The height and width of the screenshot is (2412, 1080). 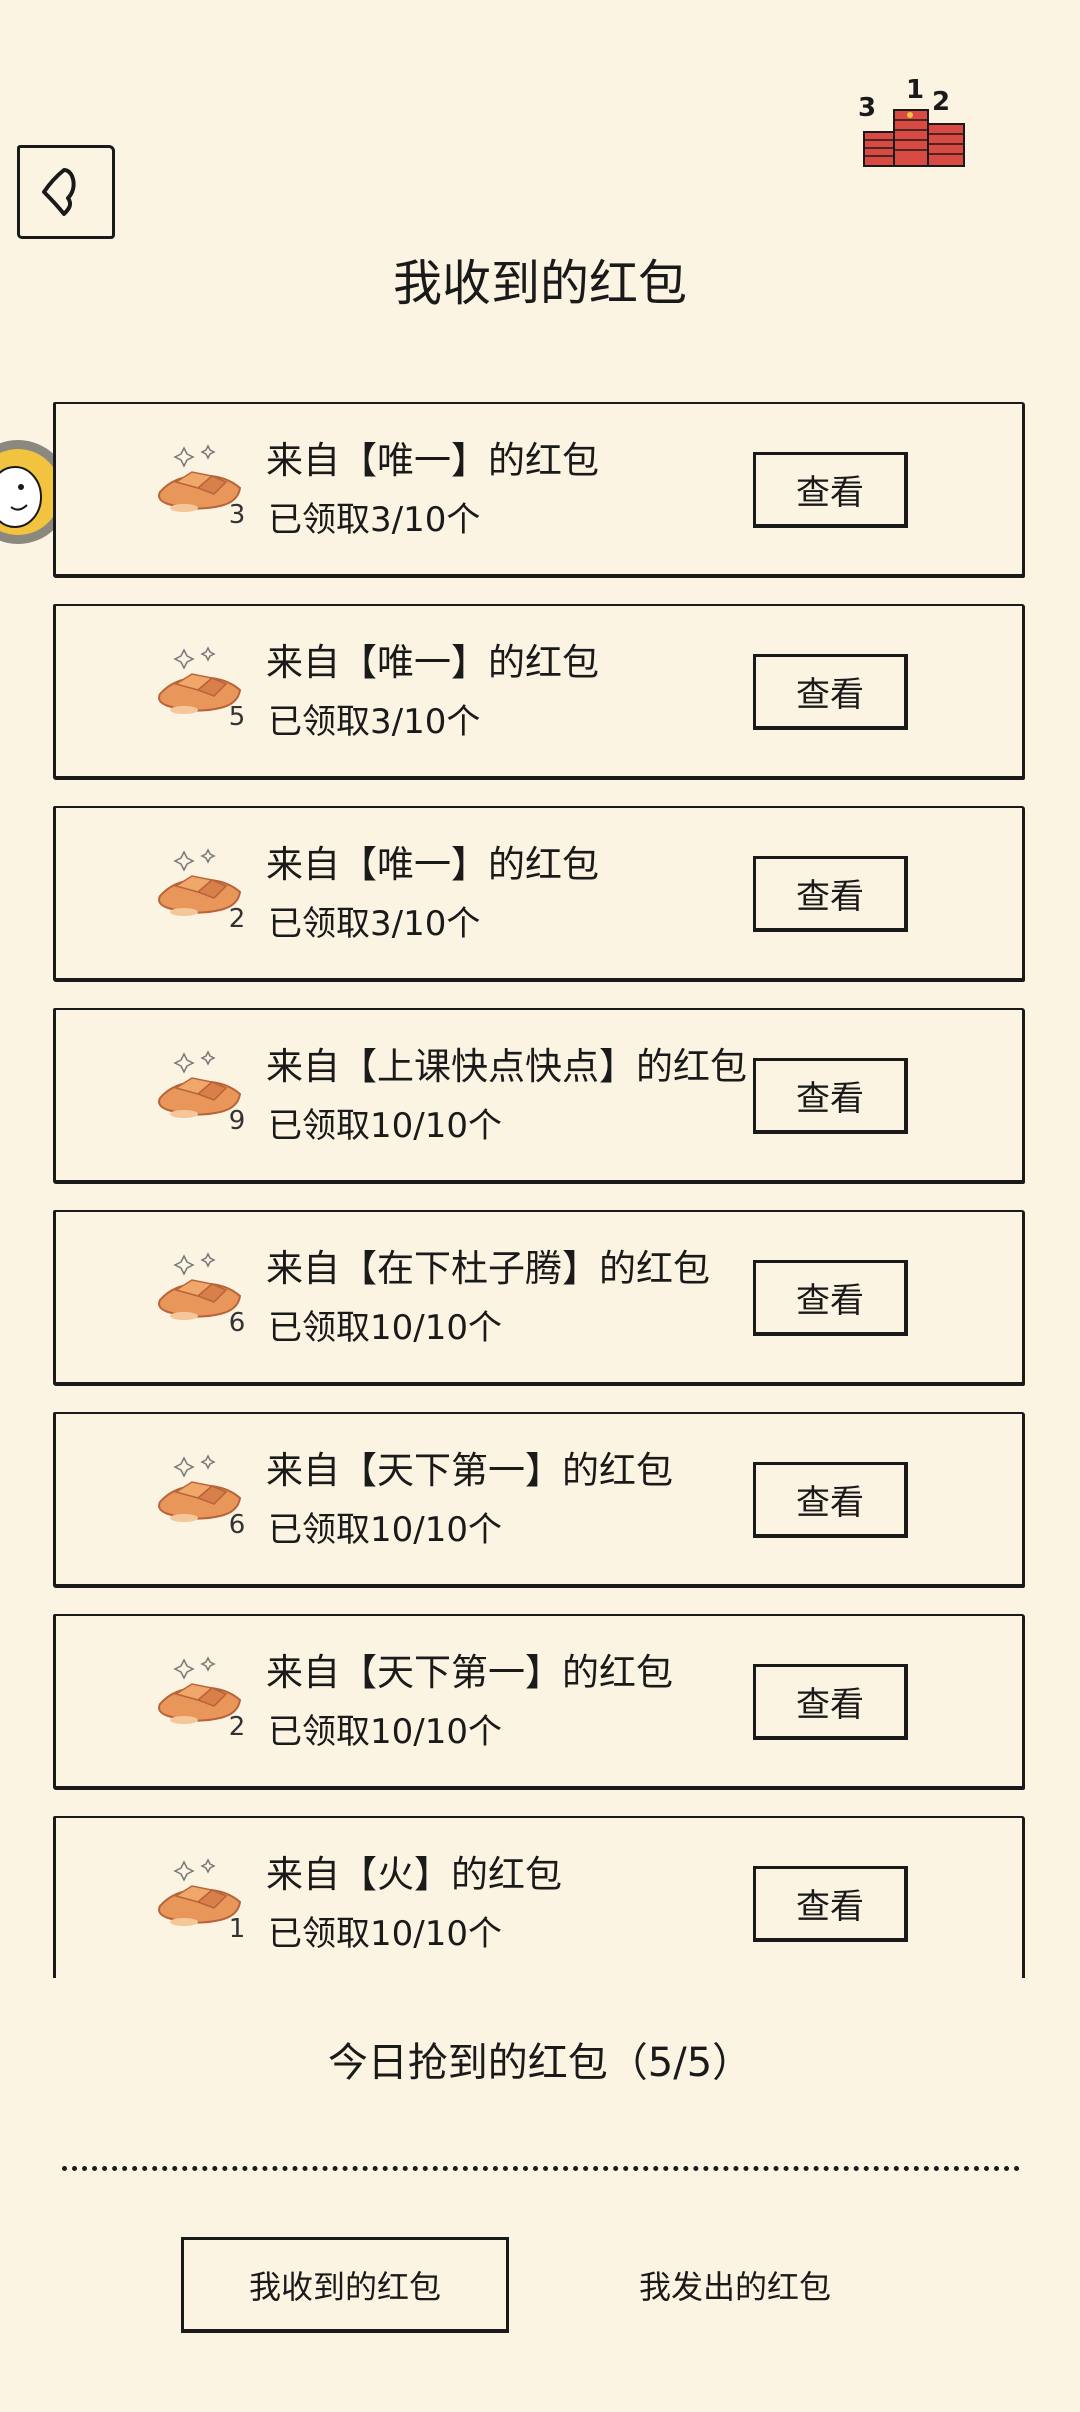 What do you see at coordinates (915, 90) in the screenshot?
I see `rank-1-label: 1` at bounding box center [915, 90].